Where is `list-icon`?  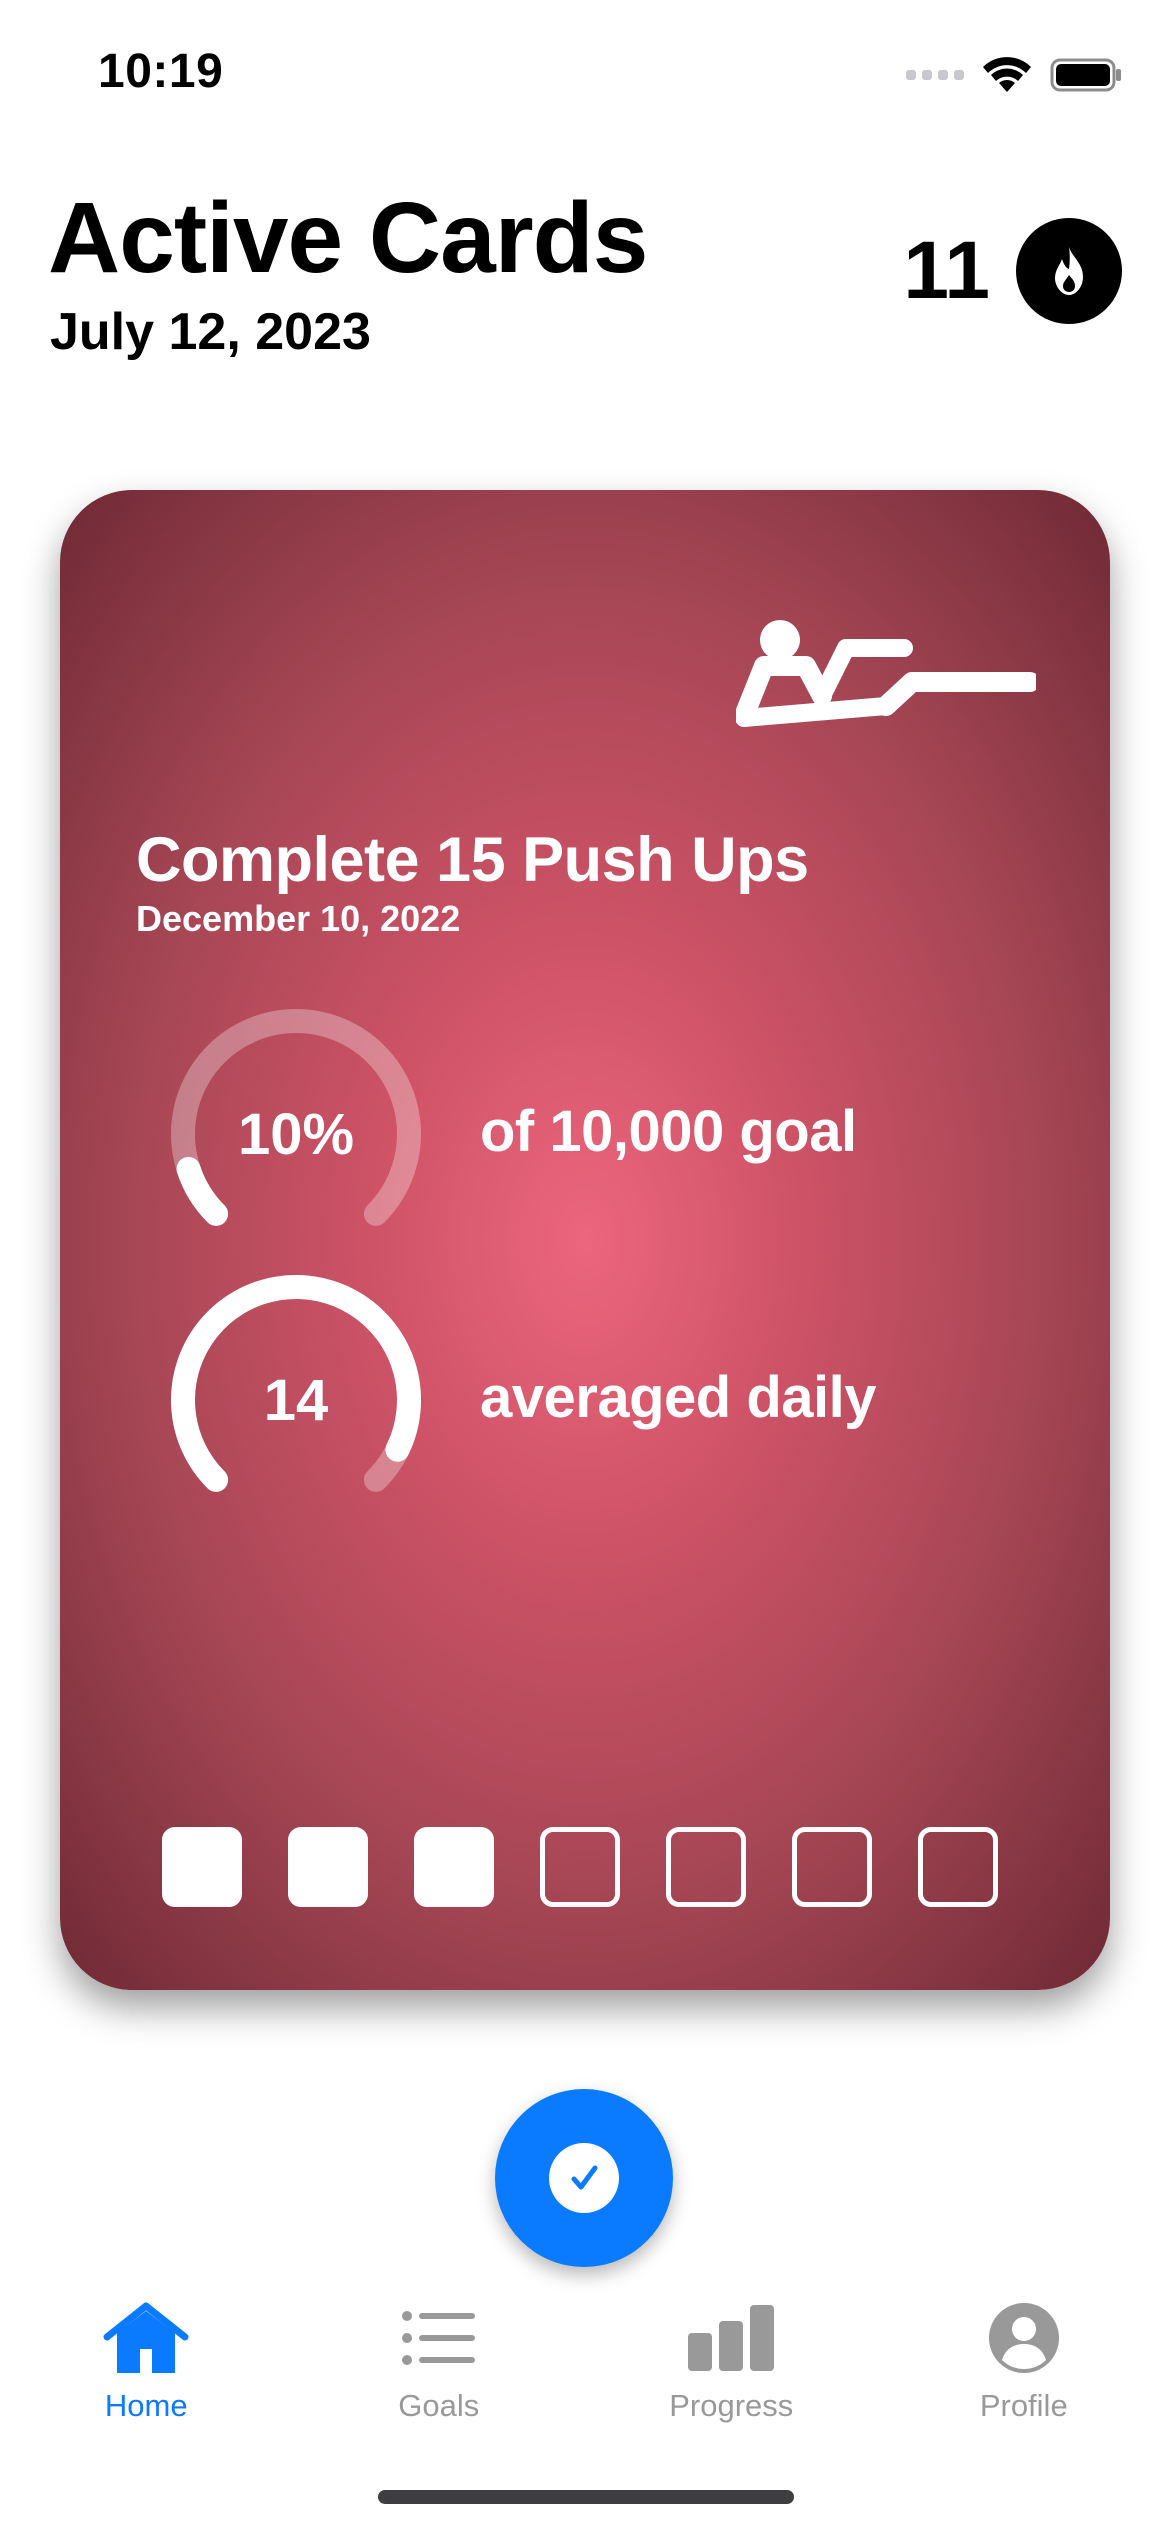 list-icon is located at coordinates (439, 2338).